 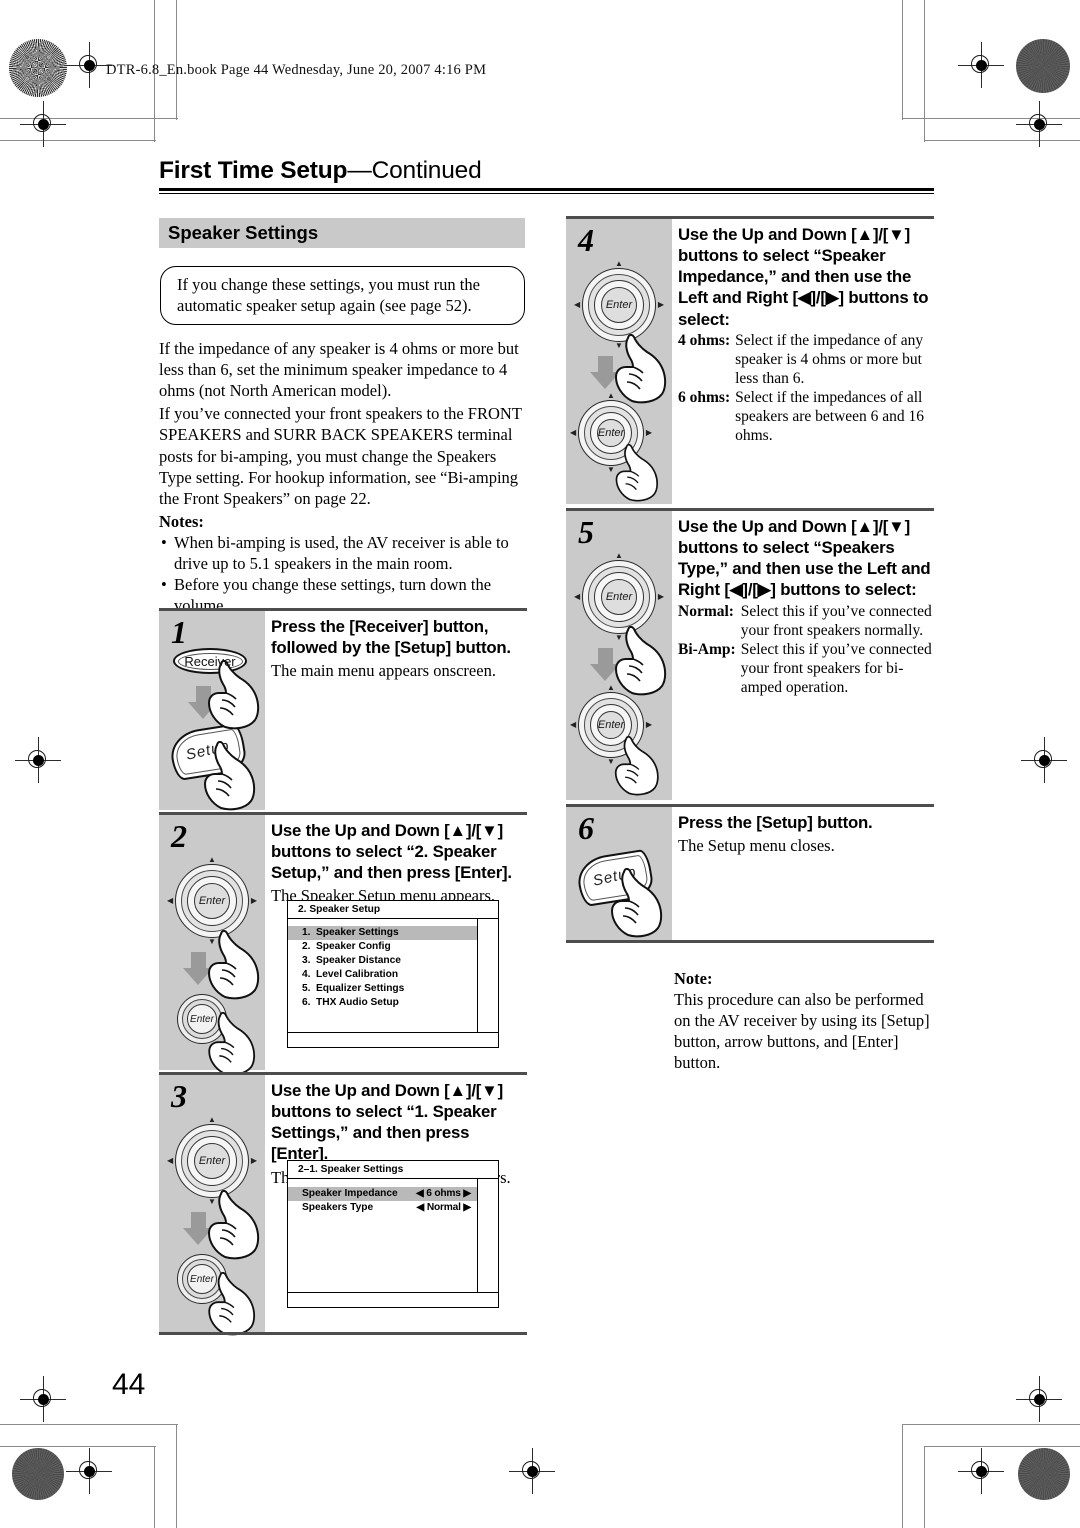 What do you see at coordinates (586, 828) in the screenshot?
I see `step-number: 6` at bounding box center [586, 828].